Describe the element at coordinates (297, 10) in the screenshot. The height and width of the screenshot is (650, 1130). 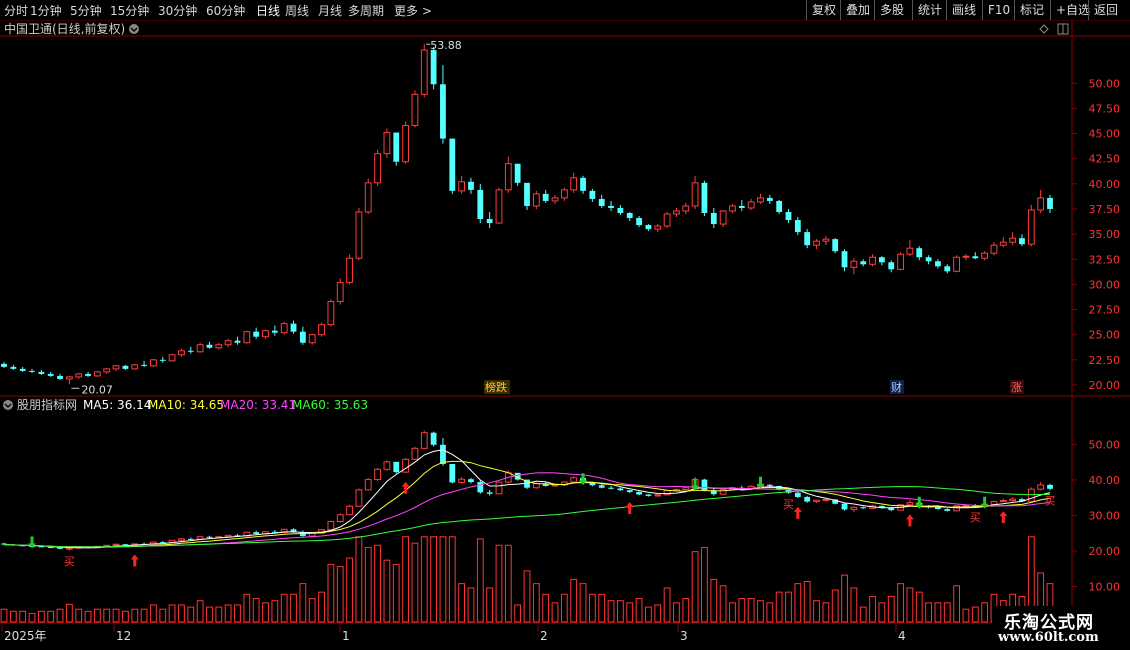
I see `period-tab-7: 周线` at that location.